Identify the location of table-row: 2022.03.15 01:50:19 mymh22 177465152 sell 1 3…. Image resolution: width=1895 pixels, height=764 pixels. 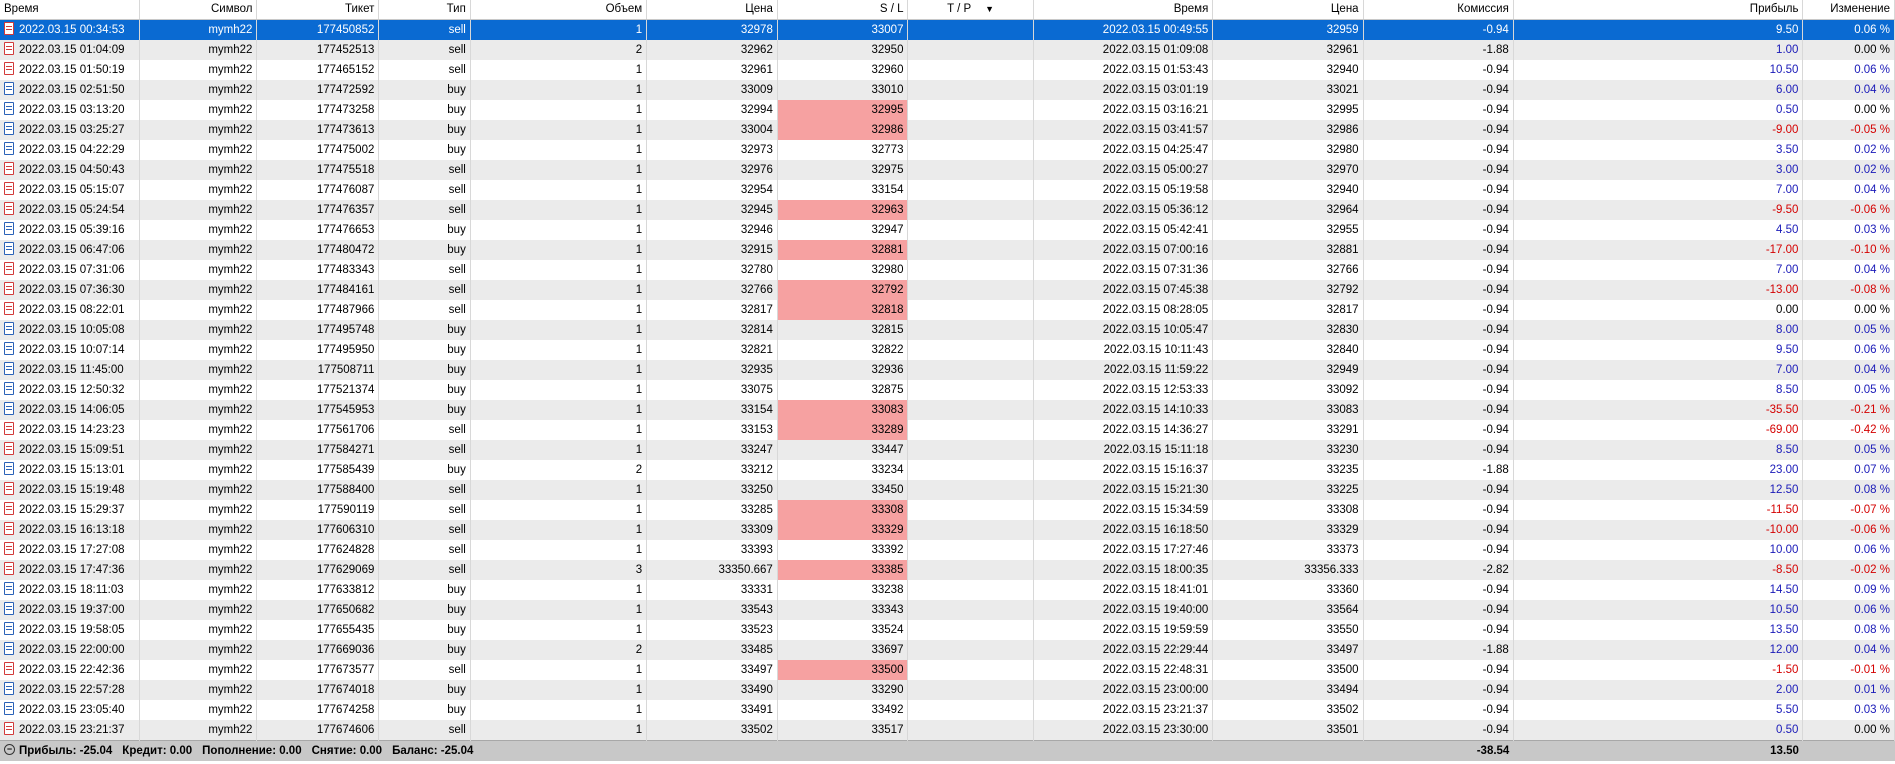
(947, 70).